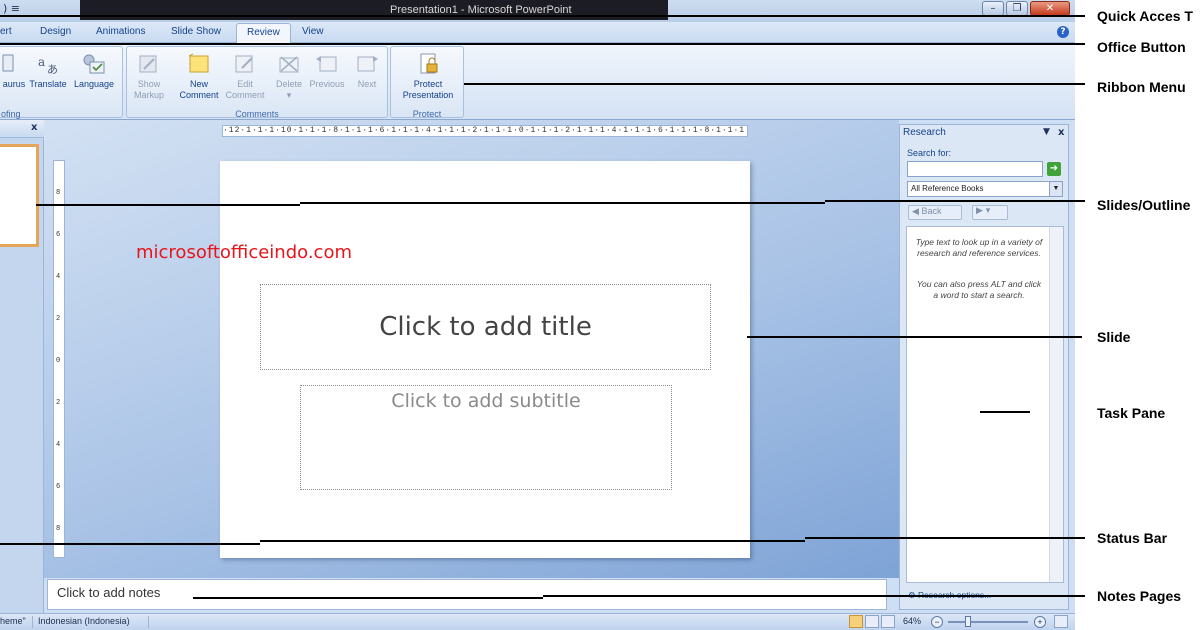 Image resolution: width=1200 pixels, height=630 pixels. What do you see at coordinates (1050, 8) in the screenshot?
I see `close-icon: ✕` at bounding box center [1050, 8].